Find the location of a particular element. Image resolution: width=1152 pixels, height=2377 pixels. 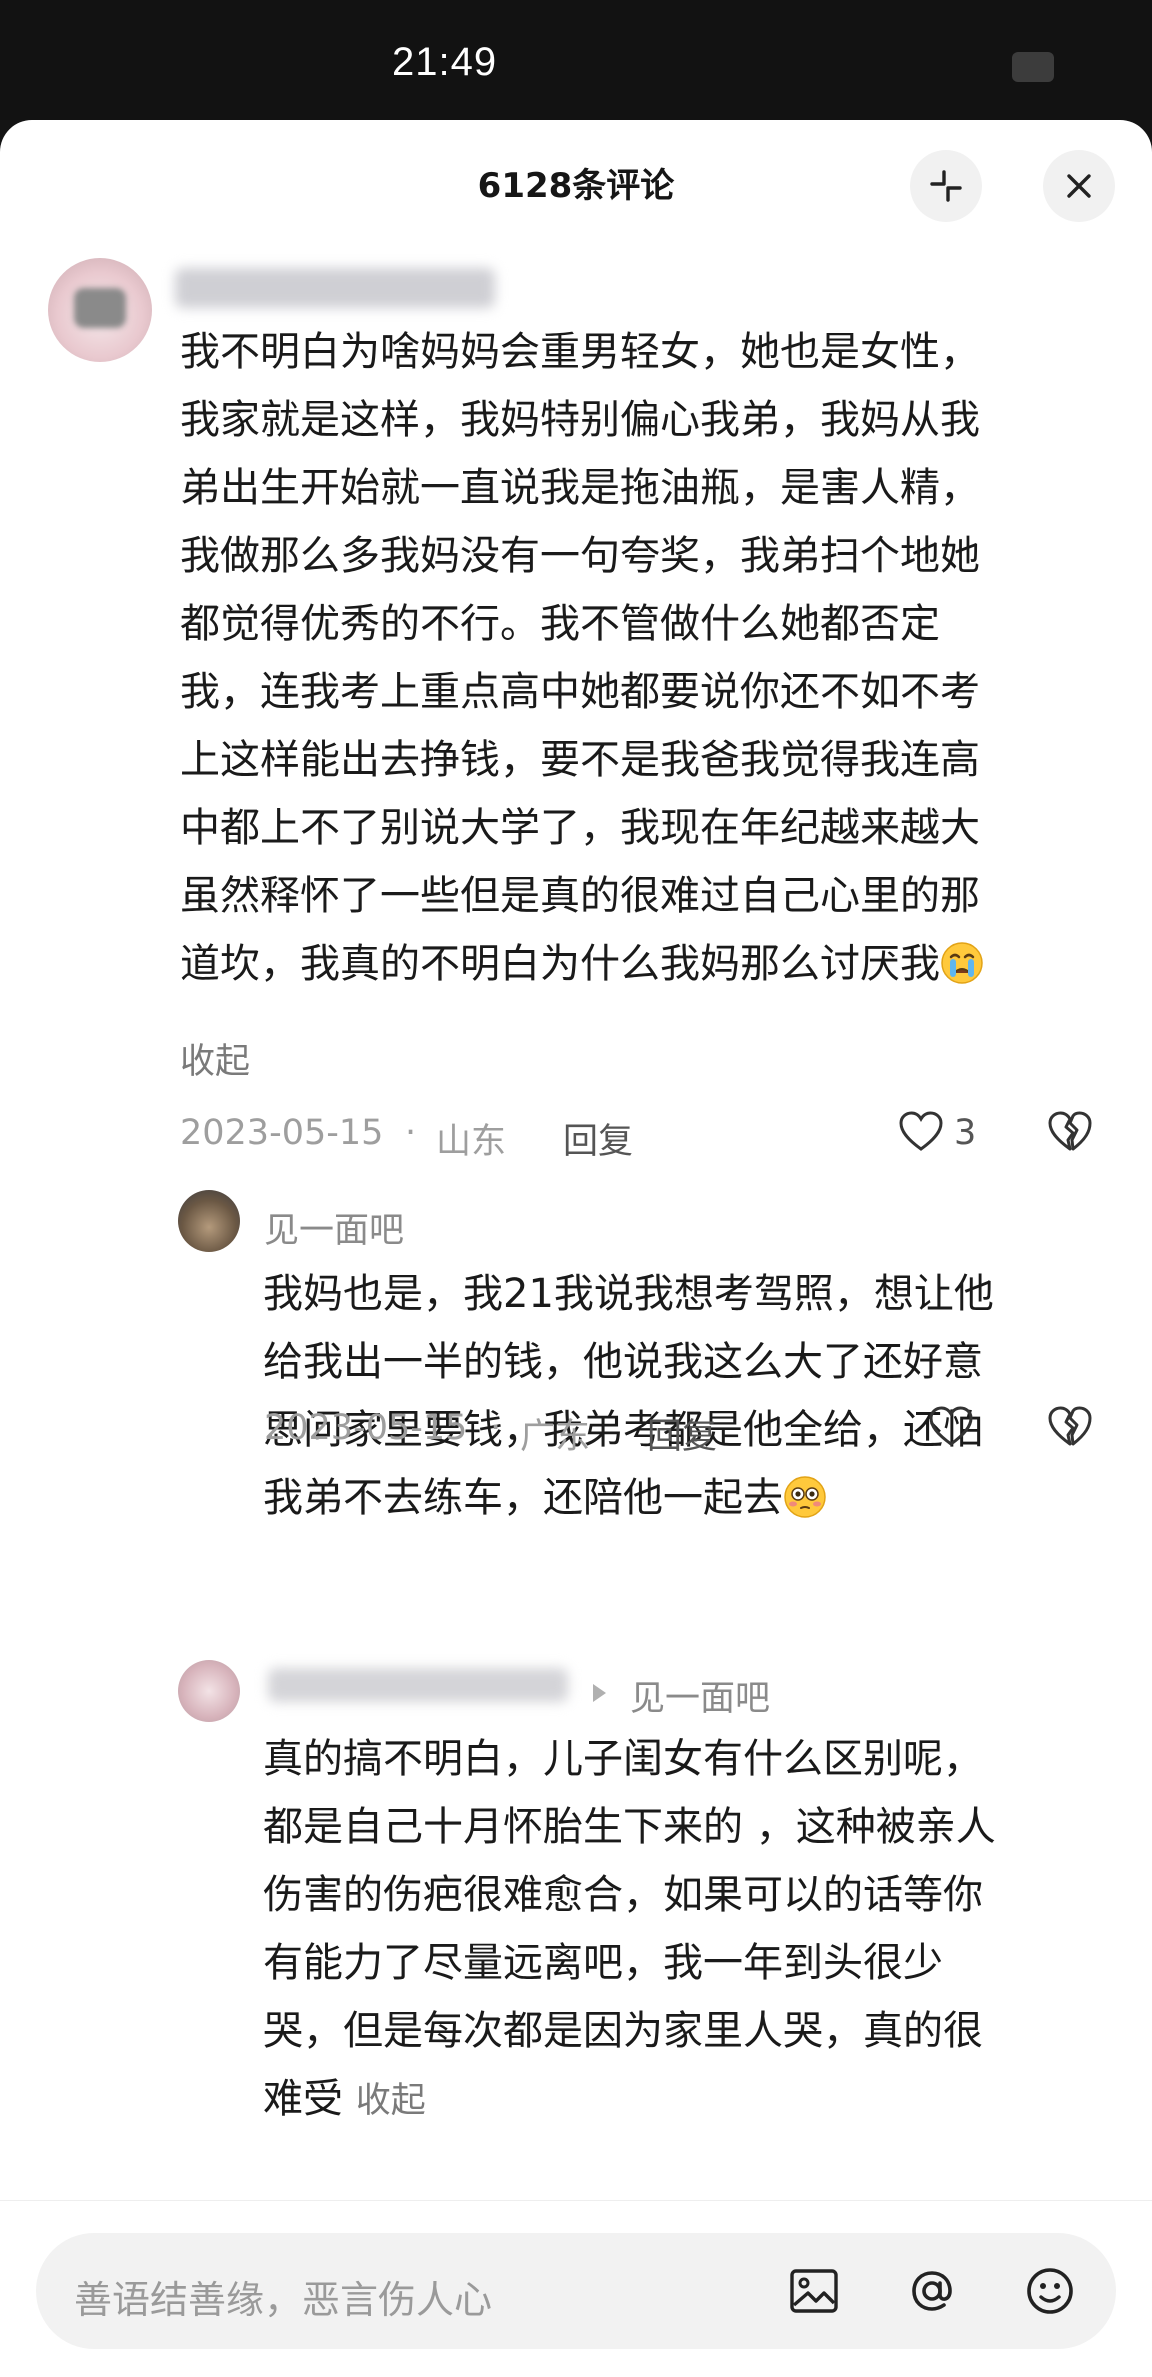

minimize-icon is located at coordinates (946, 186).